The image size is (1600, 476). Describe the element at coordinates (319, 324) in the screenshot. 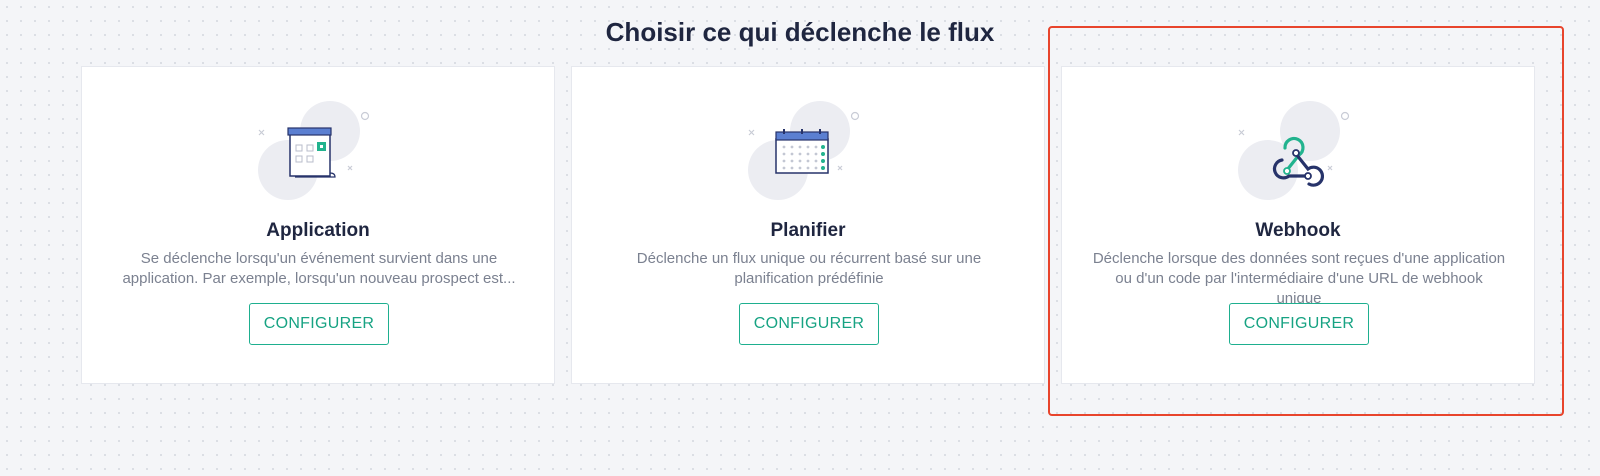

I see `configure-application-button: CONFIGURER` at that location.